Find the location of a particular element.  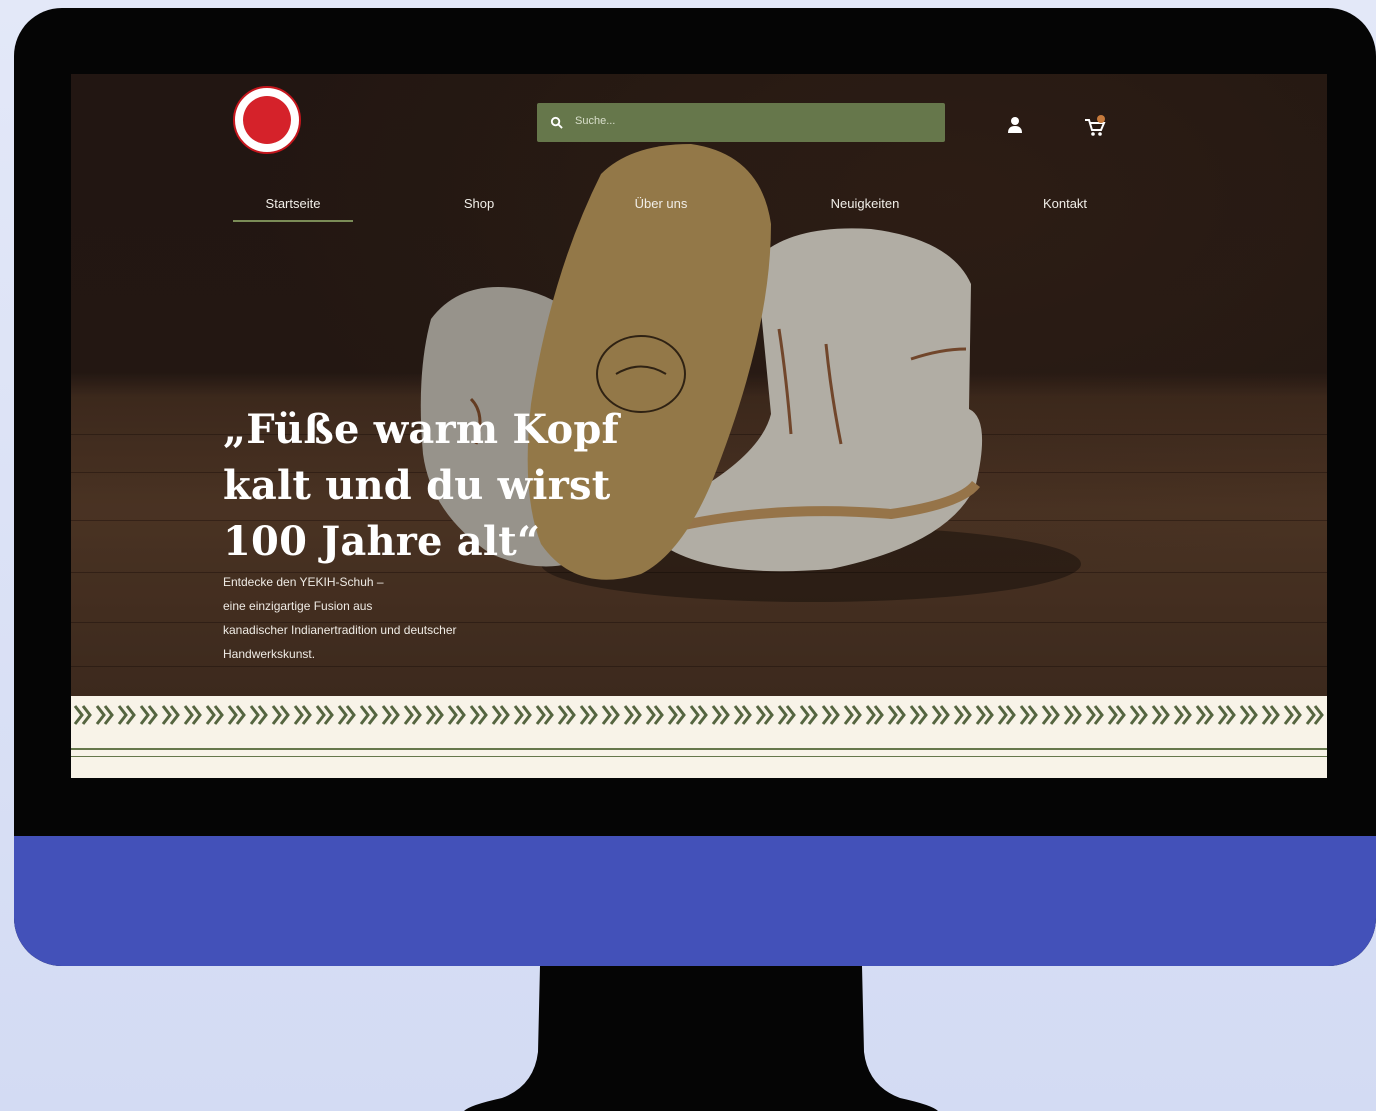

nav-item-neuigkeiten: Neuigkeiten is located at coordinates (865, 204).